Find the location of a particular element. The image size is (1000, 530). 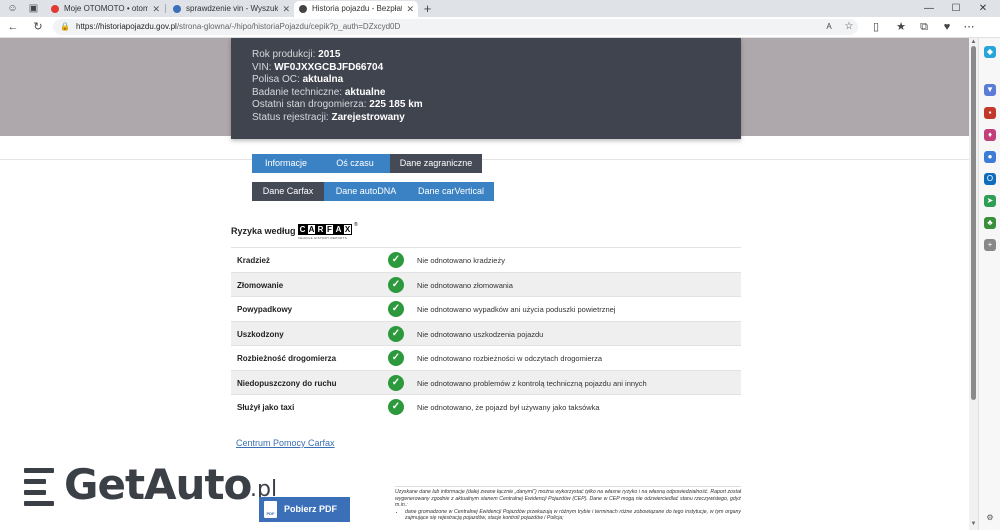

sidebar-settings-icon: ⚙ is located at coordinates (990, 518).